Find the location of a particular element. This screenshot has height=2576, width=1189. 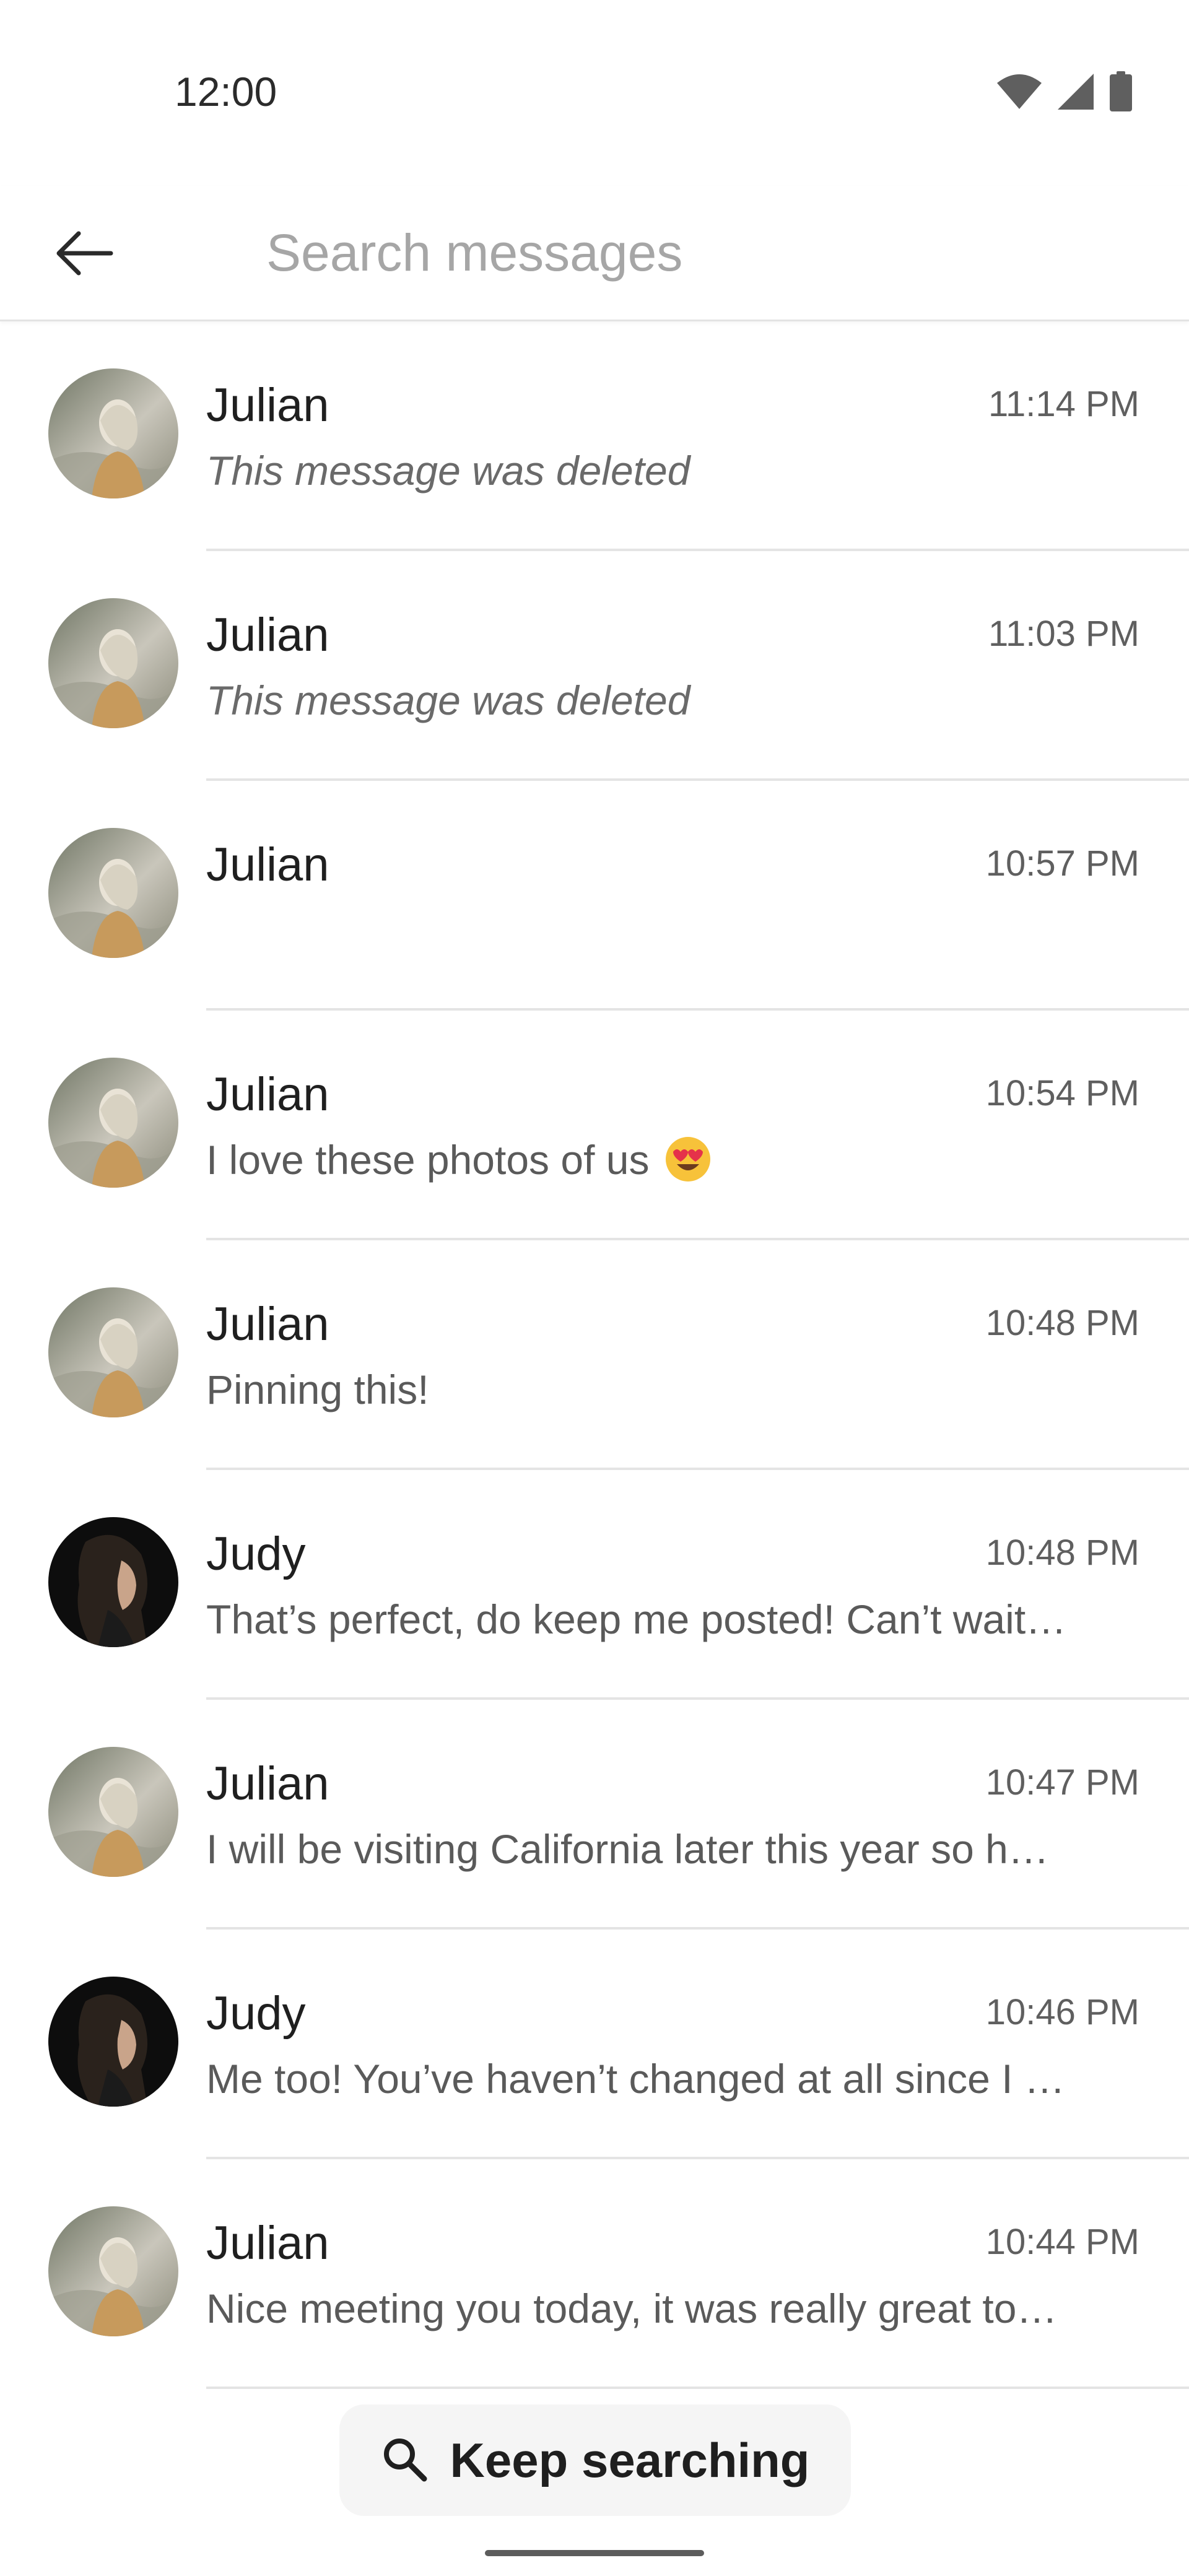

search-app-bar is located at coordinates (594, 253).